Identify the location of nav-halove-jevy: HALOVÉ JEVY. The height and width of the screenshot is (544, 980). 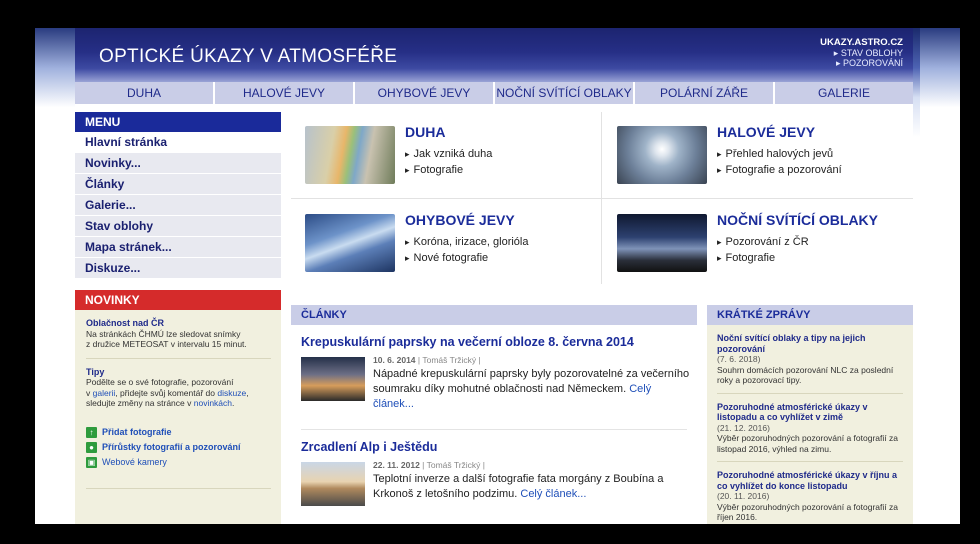
(285, 93).